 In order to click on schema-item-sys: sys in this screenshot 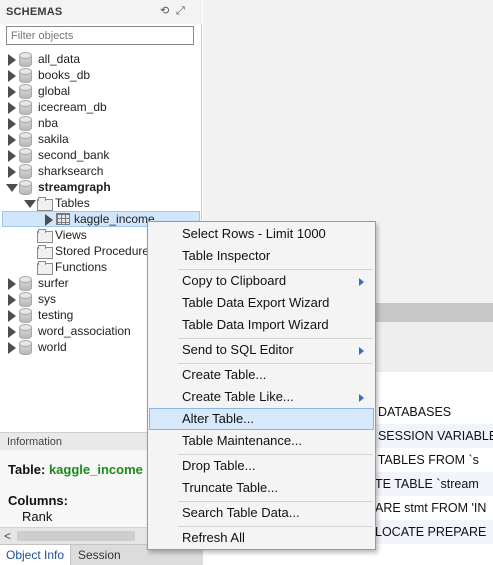, I will do `click(31, 299)`.